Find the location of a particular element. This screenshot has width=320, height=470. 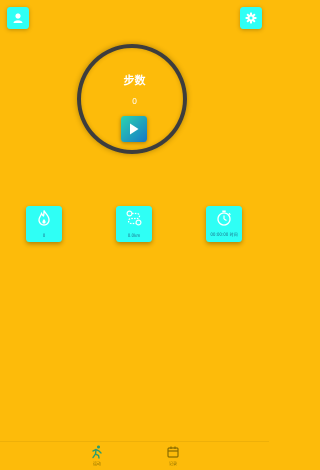

profile-button is located at coordinates (18, 18).